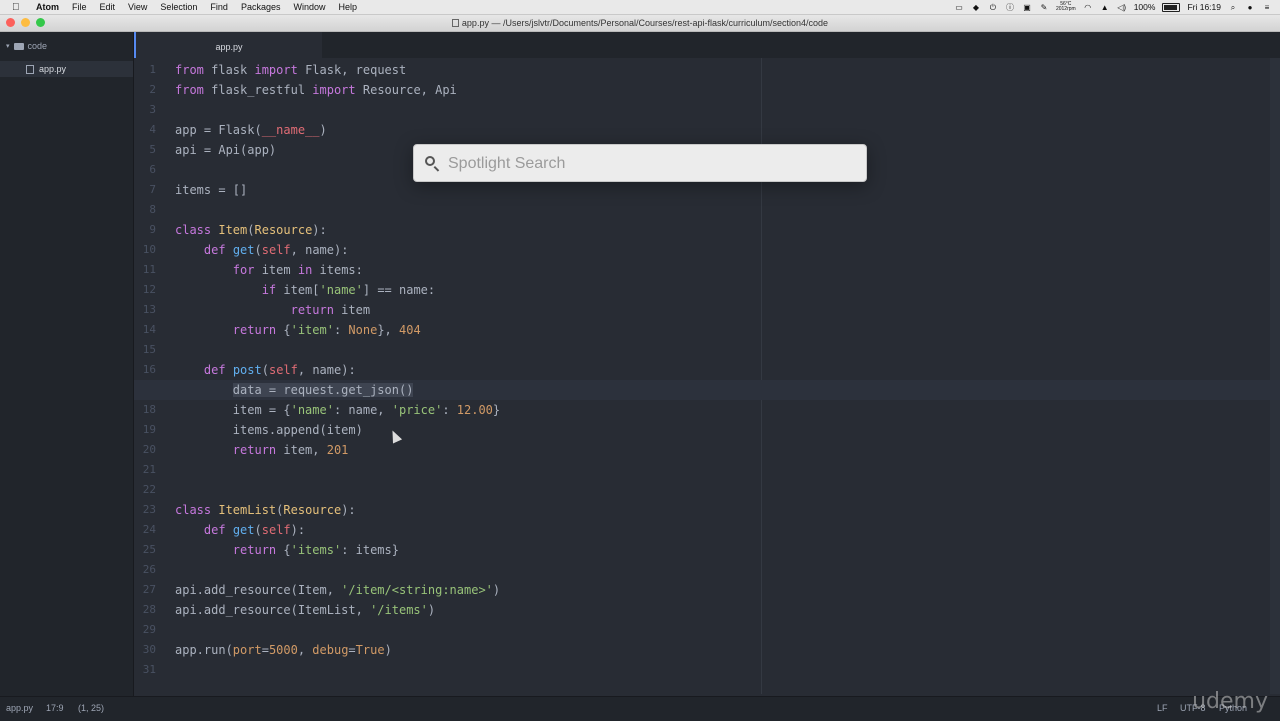 This screenshot has height=721, width=1280. Describe the element at coordinates (145, 570) in the screenshot. I see `line-number: 26` at that location.